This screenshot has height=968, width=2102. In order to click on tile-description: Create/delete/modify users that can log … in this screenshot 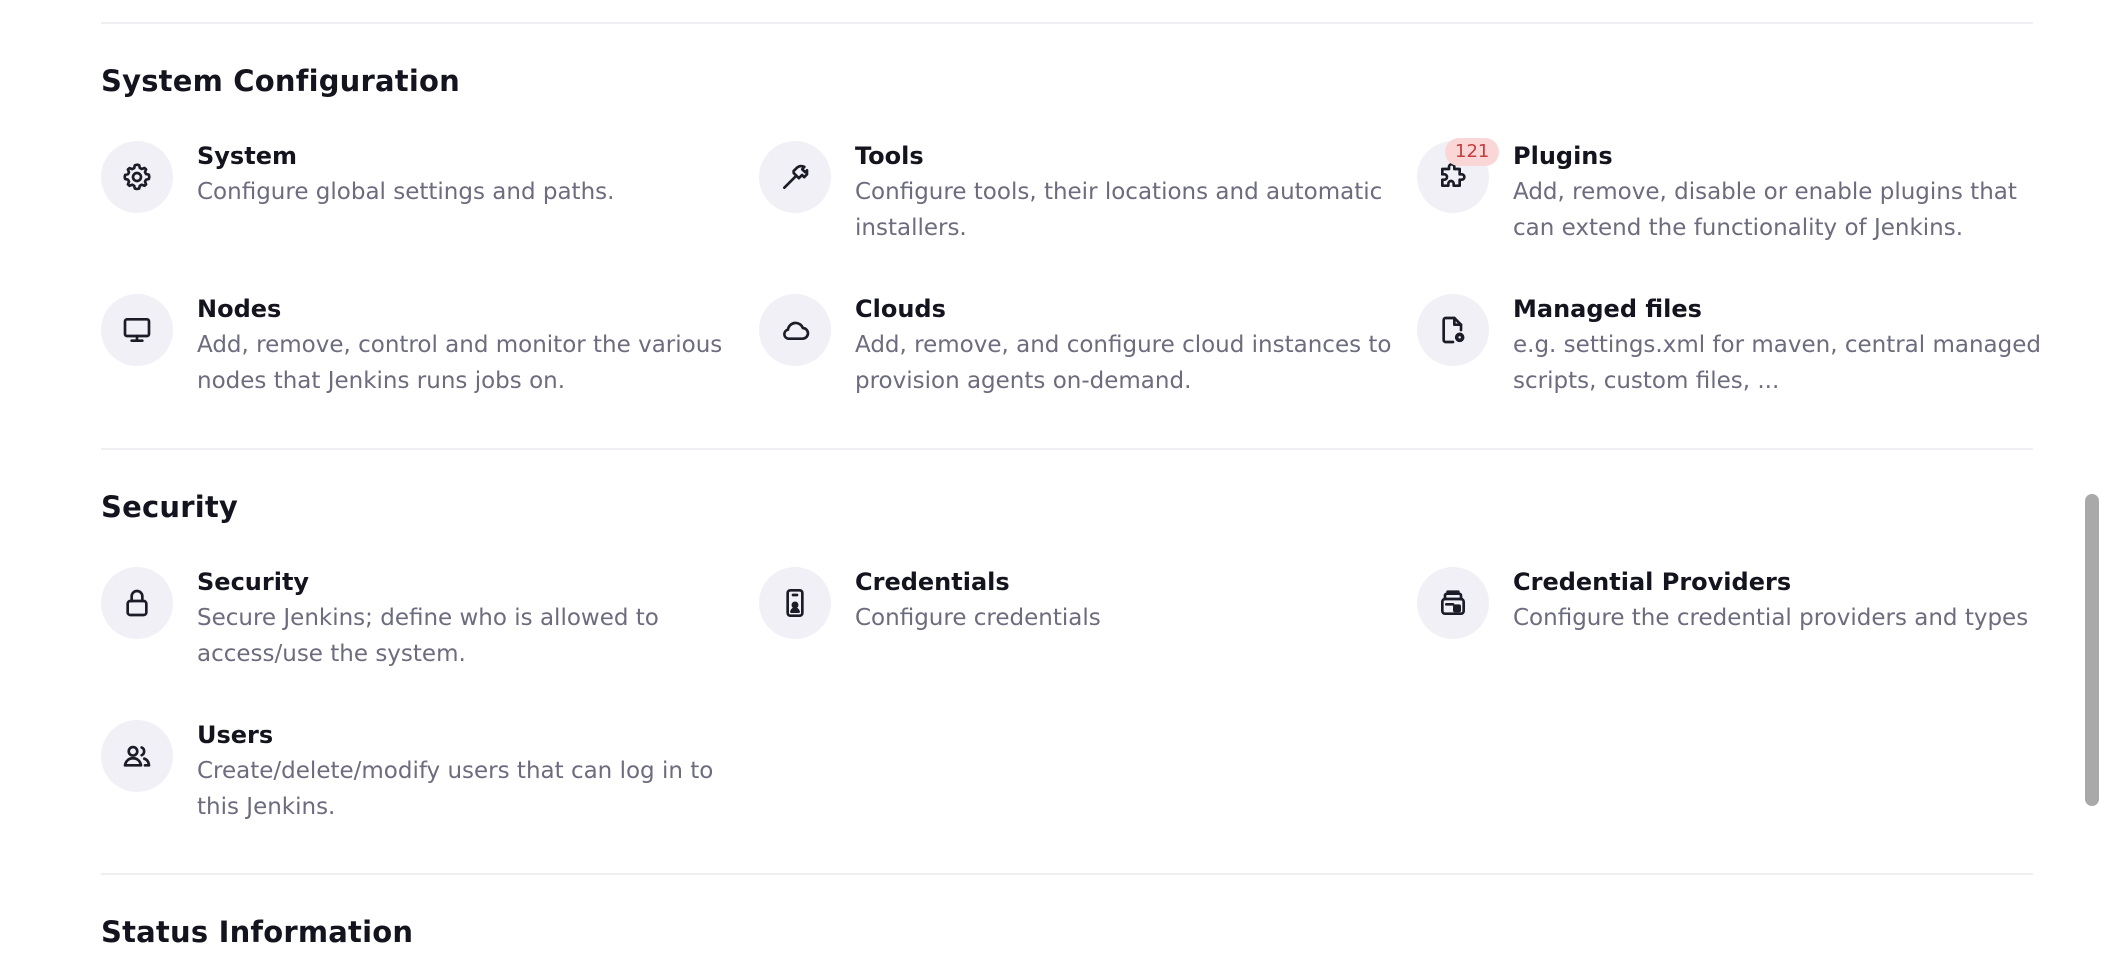, I will do `click(455, 789)`.